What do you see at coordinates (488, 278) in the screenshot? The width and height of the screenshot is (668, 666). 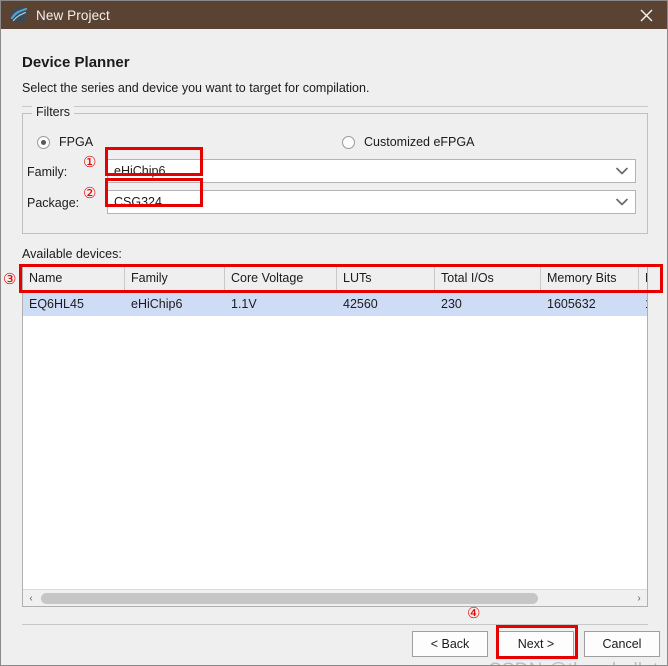 I see `column-header-total-ios: Total I/Os` at bounding box center [488, 278].